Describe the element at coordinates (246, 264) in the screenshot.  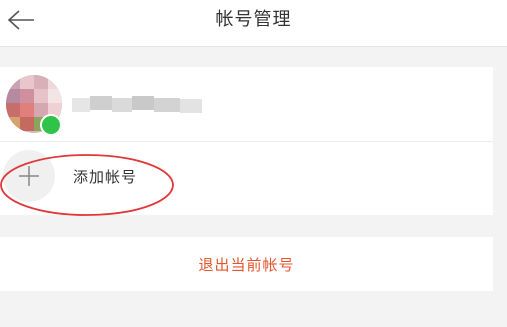
I see `logout-label: 退出当前帐号` at that location.